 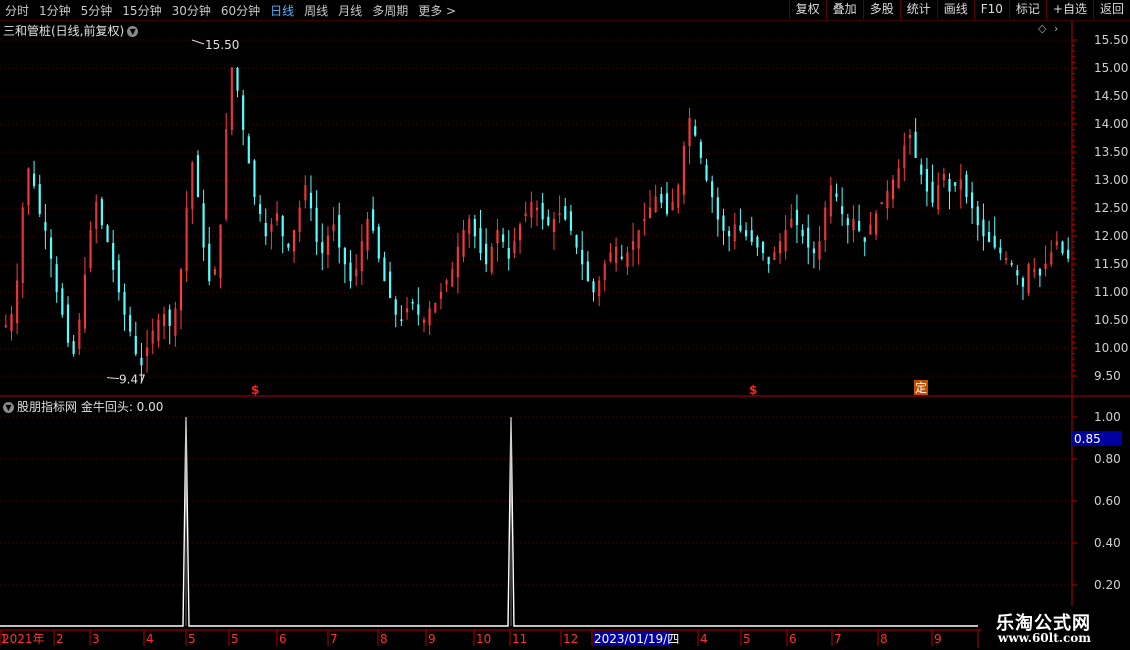 What do you see at coordinates (955, 9) in the screenshot?
I see `toolbar-button: 画线` at bounding box center [955, 9].